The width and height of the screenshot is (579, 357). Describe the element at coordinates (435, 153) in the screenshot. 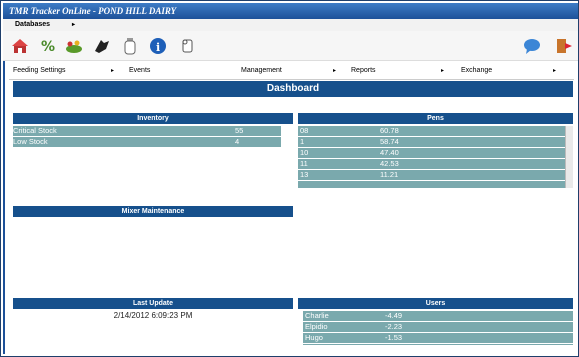

I see `pen-row: 10 47.40` at that location.